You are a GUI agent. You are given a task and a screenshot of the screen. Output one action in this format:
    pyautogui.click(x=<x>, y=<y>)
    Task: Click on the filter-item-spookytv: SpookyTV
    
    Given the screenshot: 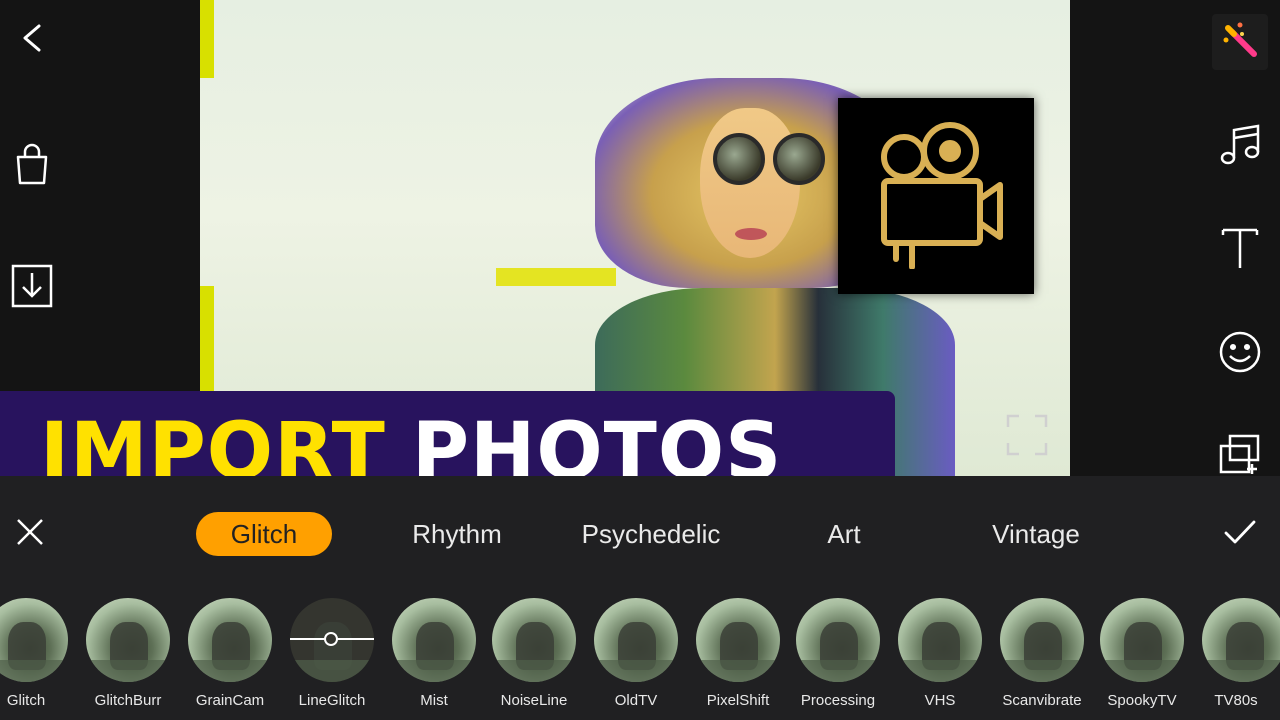 What is the action you would take?
    pyautogui.click(x=1142, y=658)
    